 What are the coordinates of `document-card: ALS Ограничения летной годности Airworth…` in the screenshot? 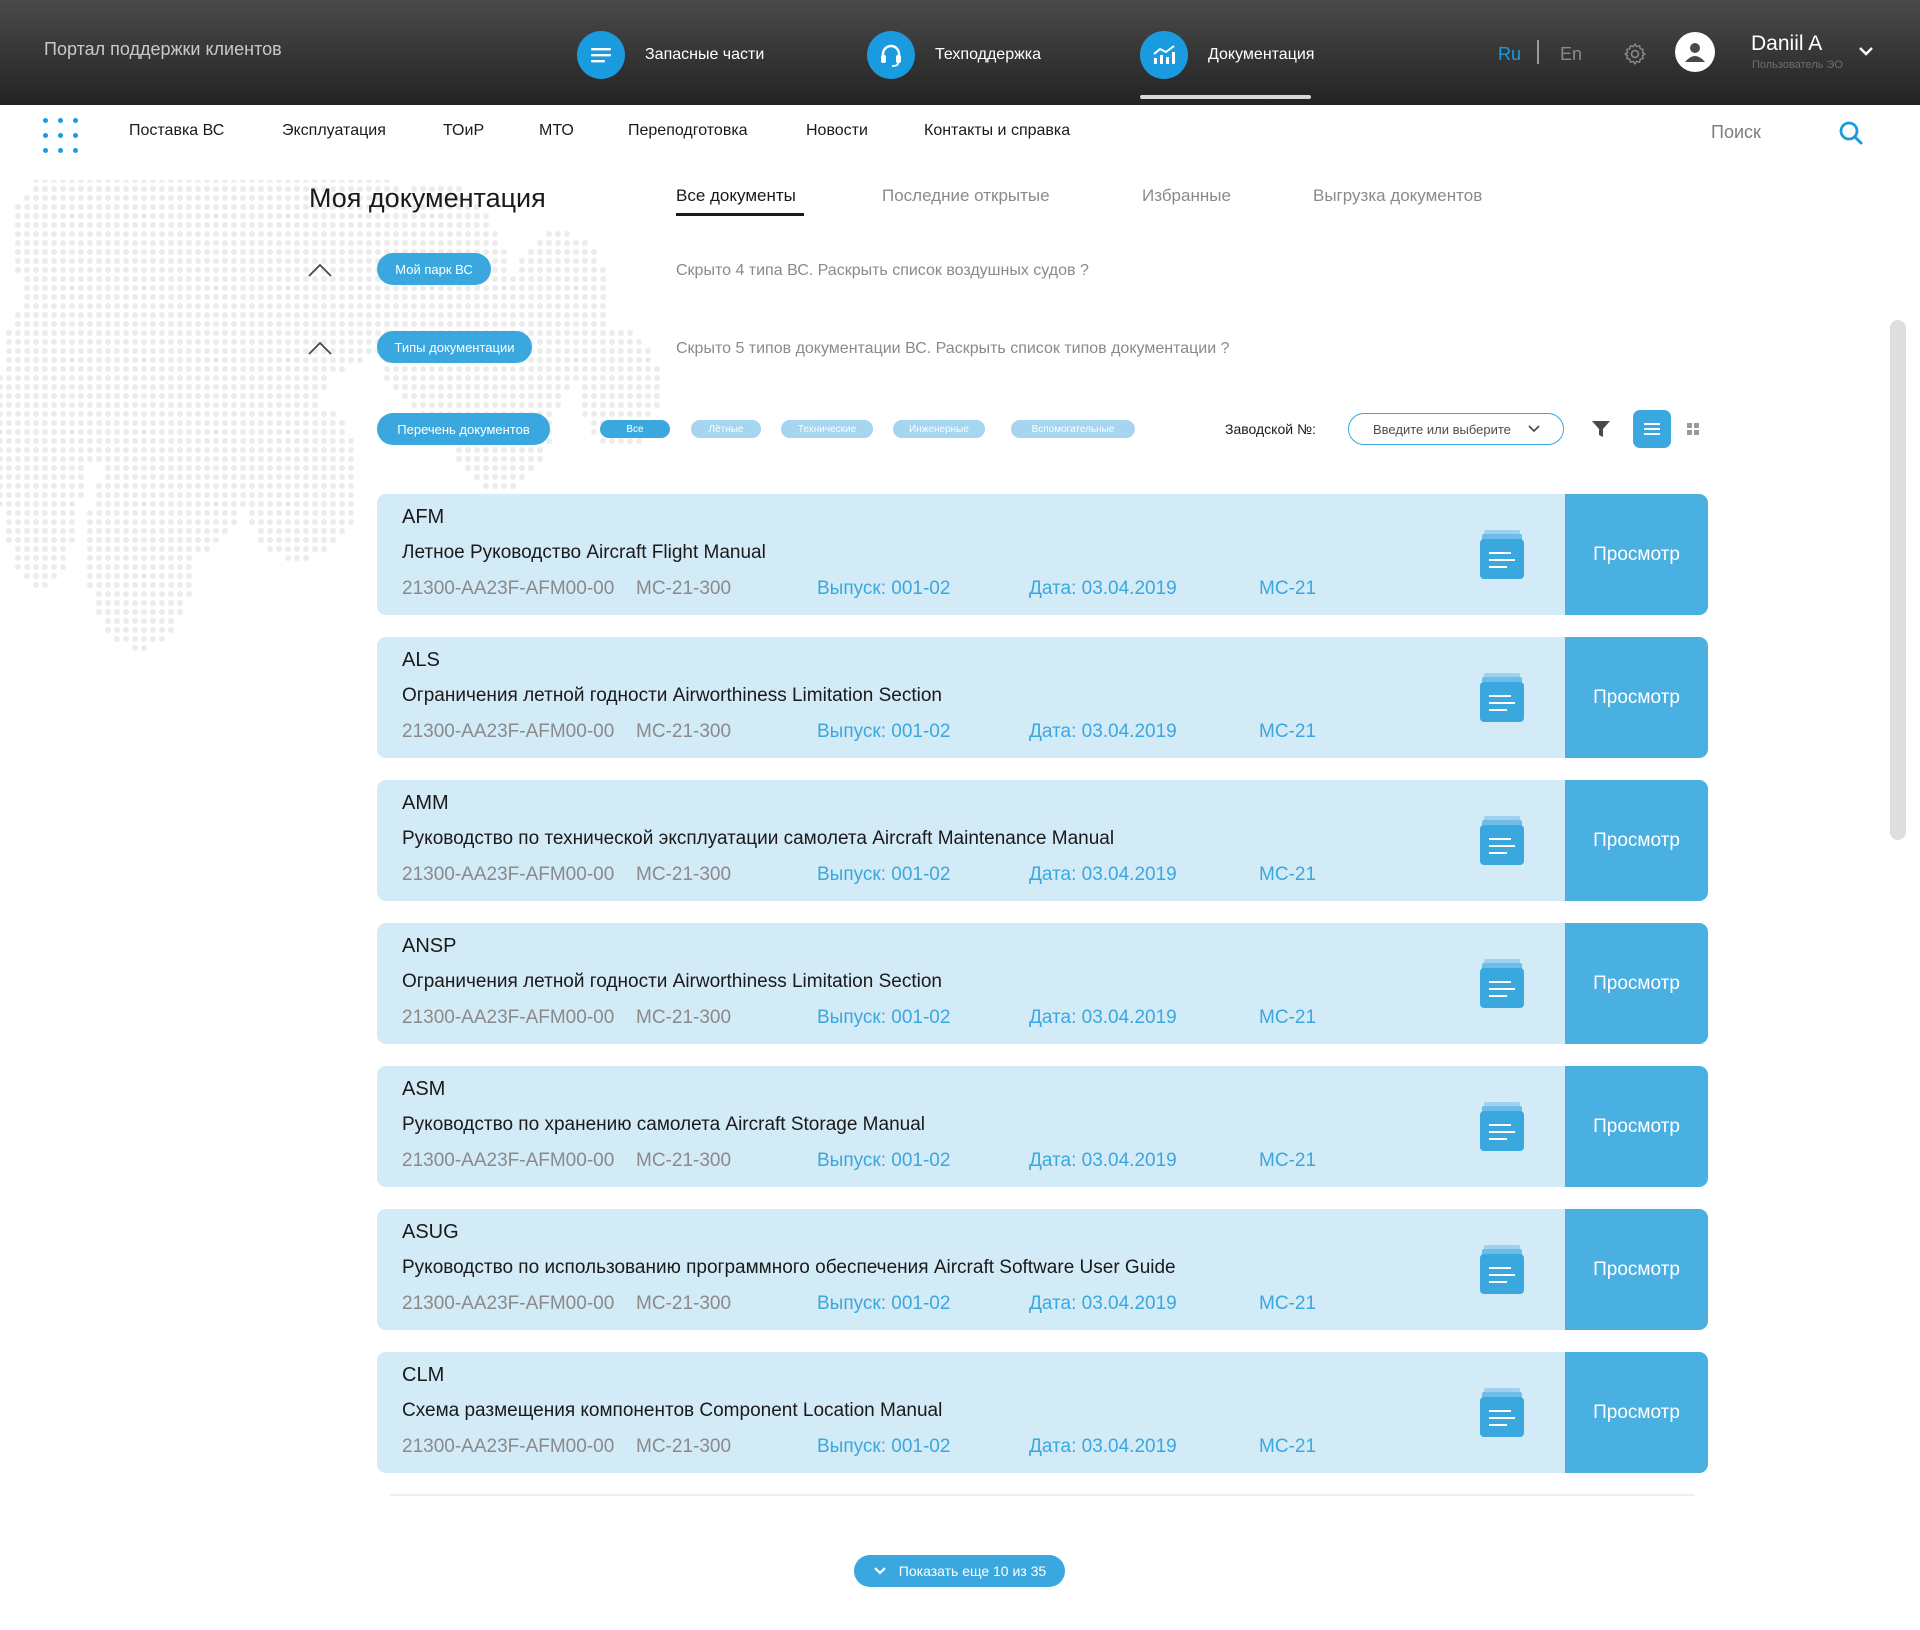 It's located at (1042, 697).